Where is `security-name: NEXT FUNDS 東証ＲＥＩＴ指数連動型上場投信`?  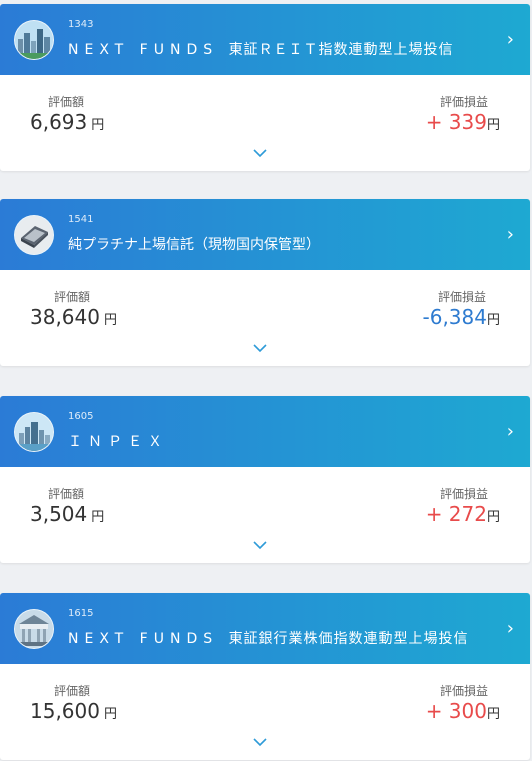
security-name: NEXT FUNDS 東証ＲＥＩＴ指数連動型上場投信 is located at coordinates (261, 49).